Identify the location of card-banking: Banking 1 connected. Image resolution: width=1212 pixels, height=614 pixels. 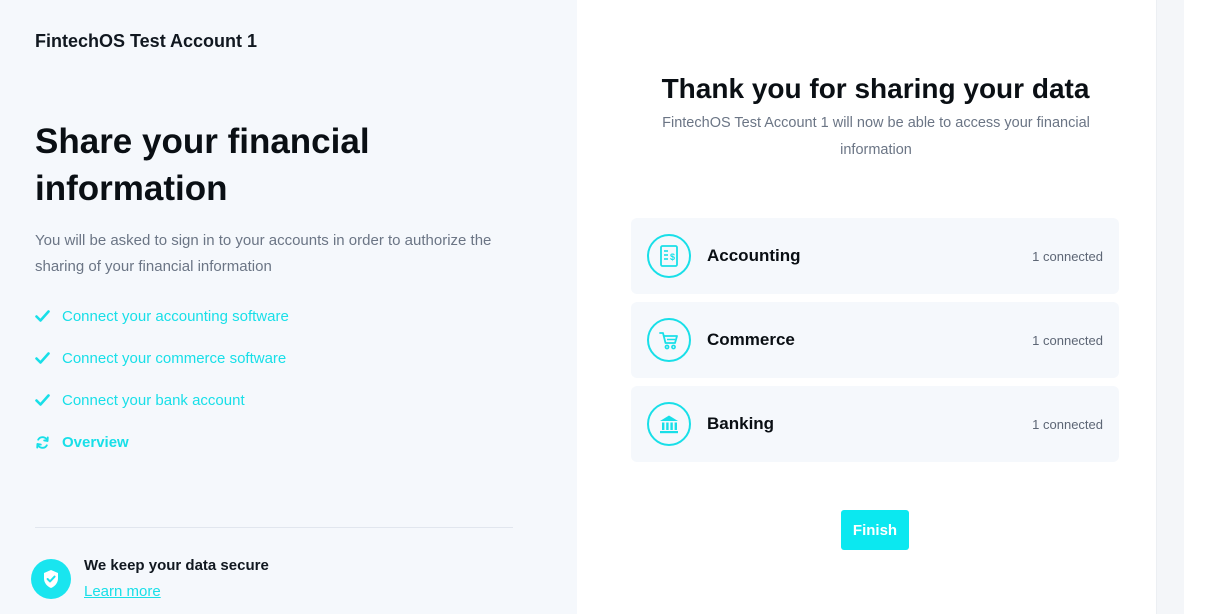
(875, 424).